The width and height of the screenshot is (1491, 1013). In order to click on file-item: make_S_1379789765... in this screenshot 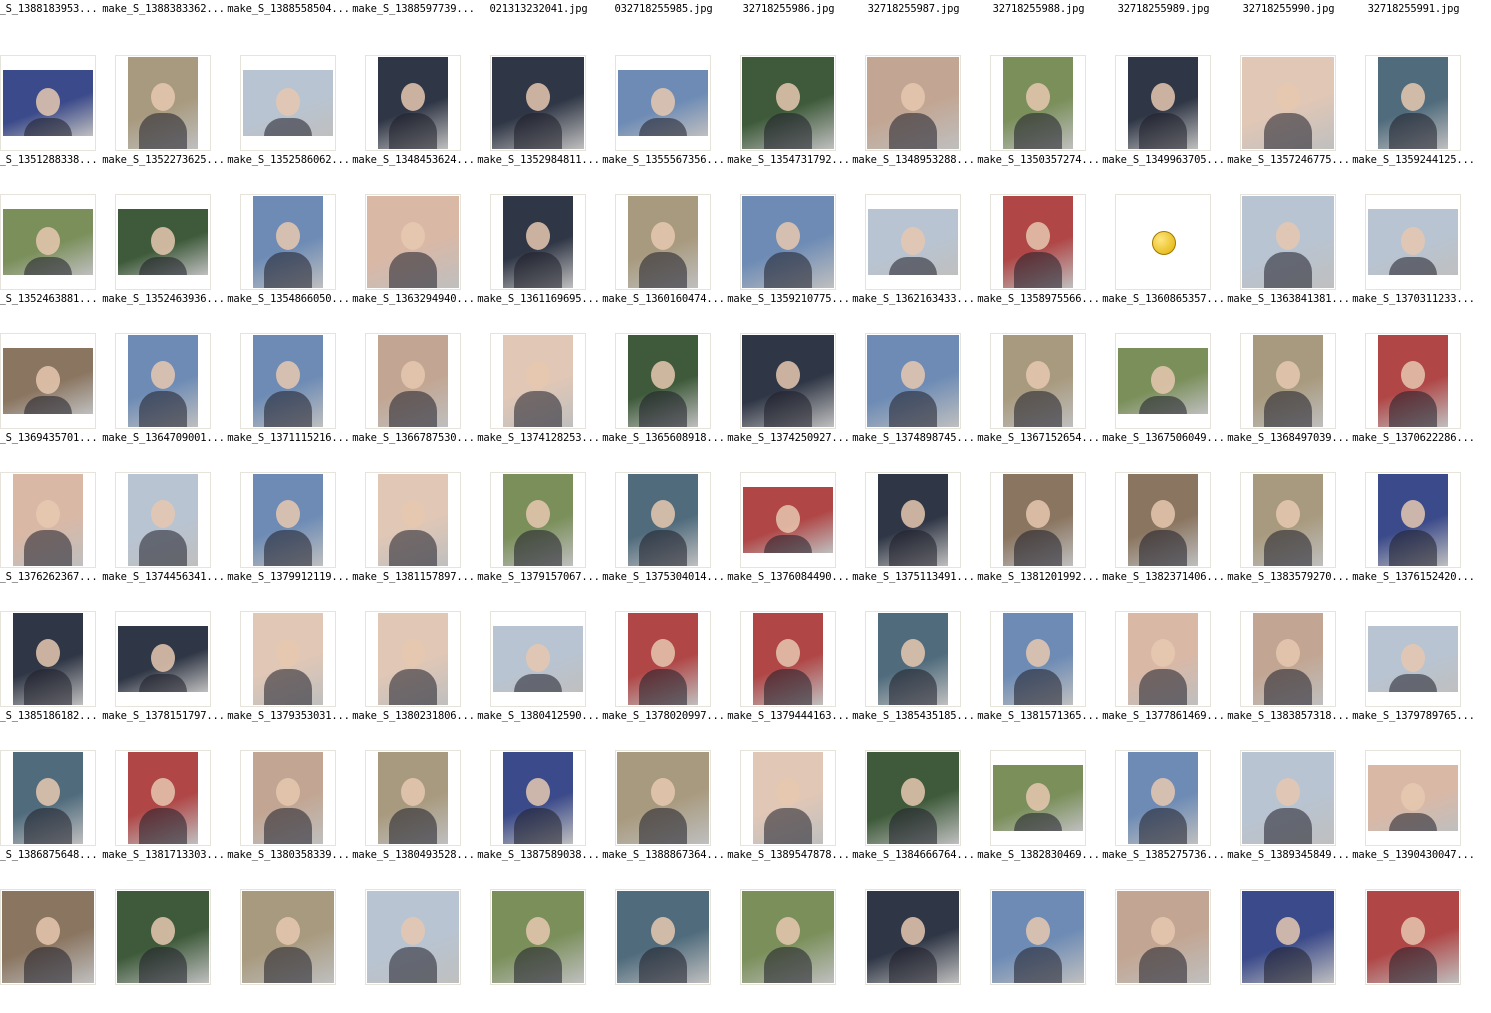, I will do `click(1413, 665)`.